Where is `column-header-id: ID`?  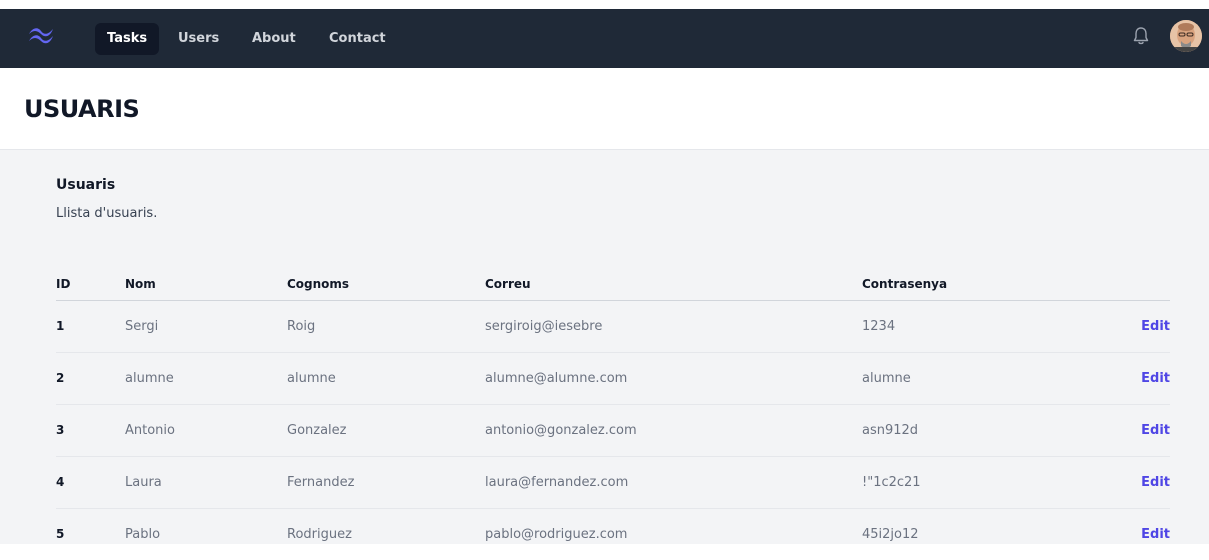 column-header-id: ID is located at coordinates (63, 284).